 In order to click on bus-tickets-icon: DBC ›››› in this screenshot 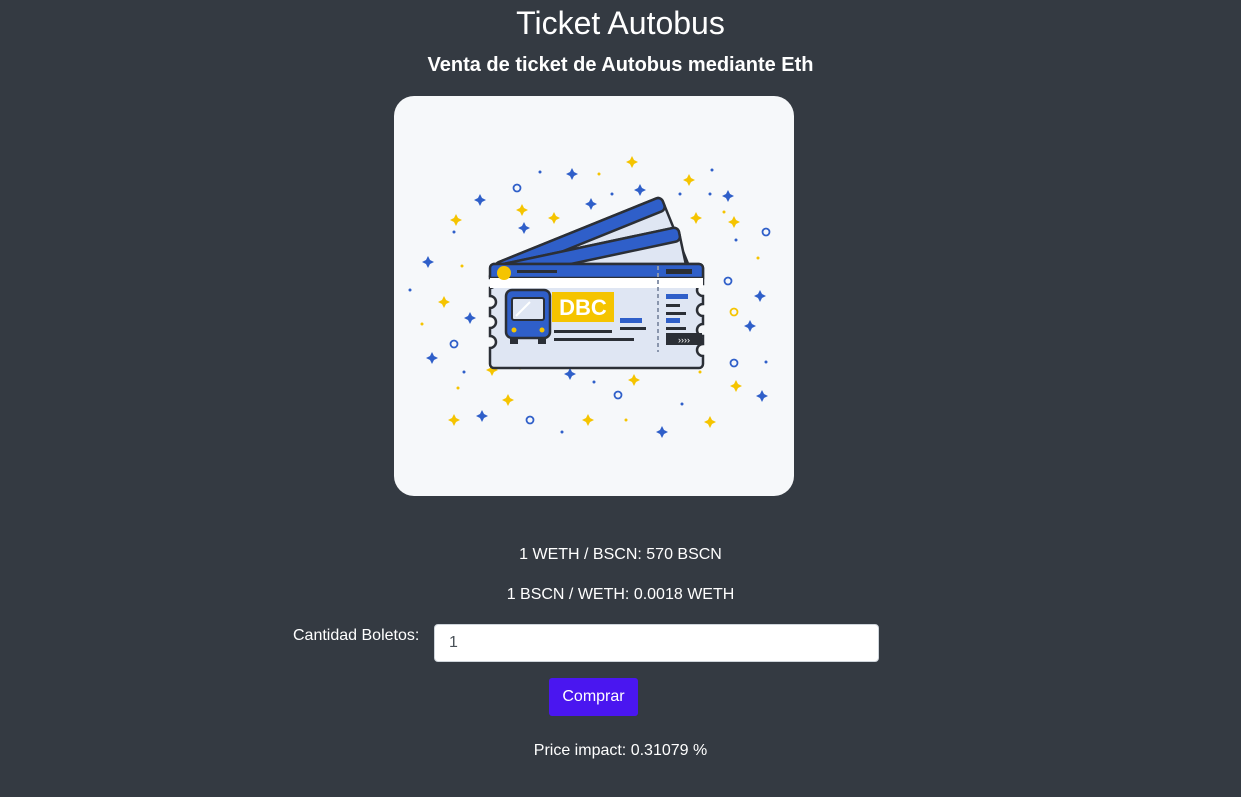, I will do `click(589, 297)`.